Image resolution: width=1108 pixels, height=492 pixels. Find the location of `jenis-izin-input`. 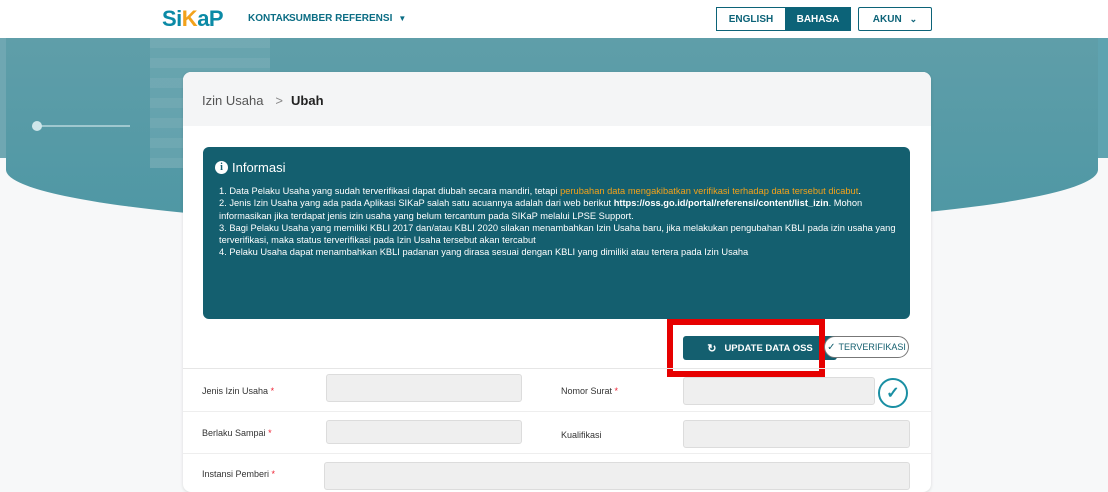

jenis-izin-input is located at coordinates (424, 388).